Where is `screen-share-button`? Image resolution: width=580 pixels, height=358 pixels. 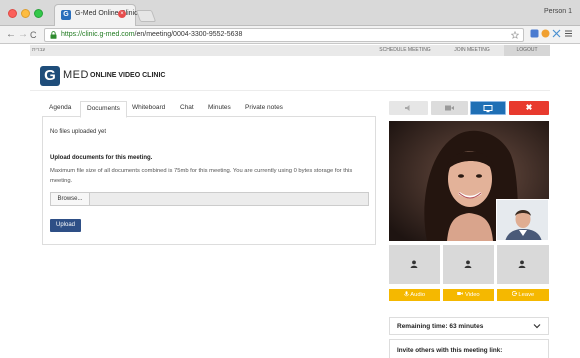
screen-share-button is located at coordinates (488, 108).